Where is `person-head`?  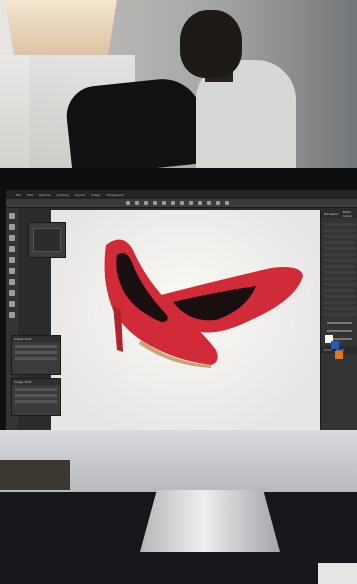 person-head is located at coordinates (211, 44).